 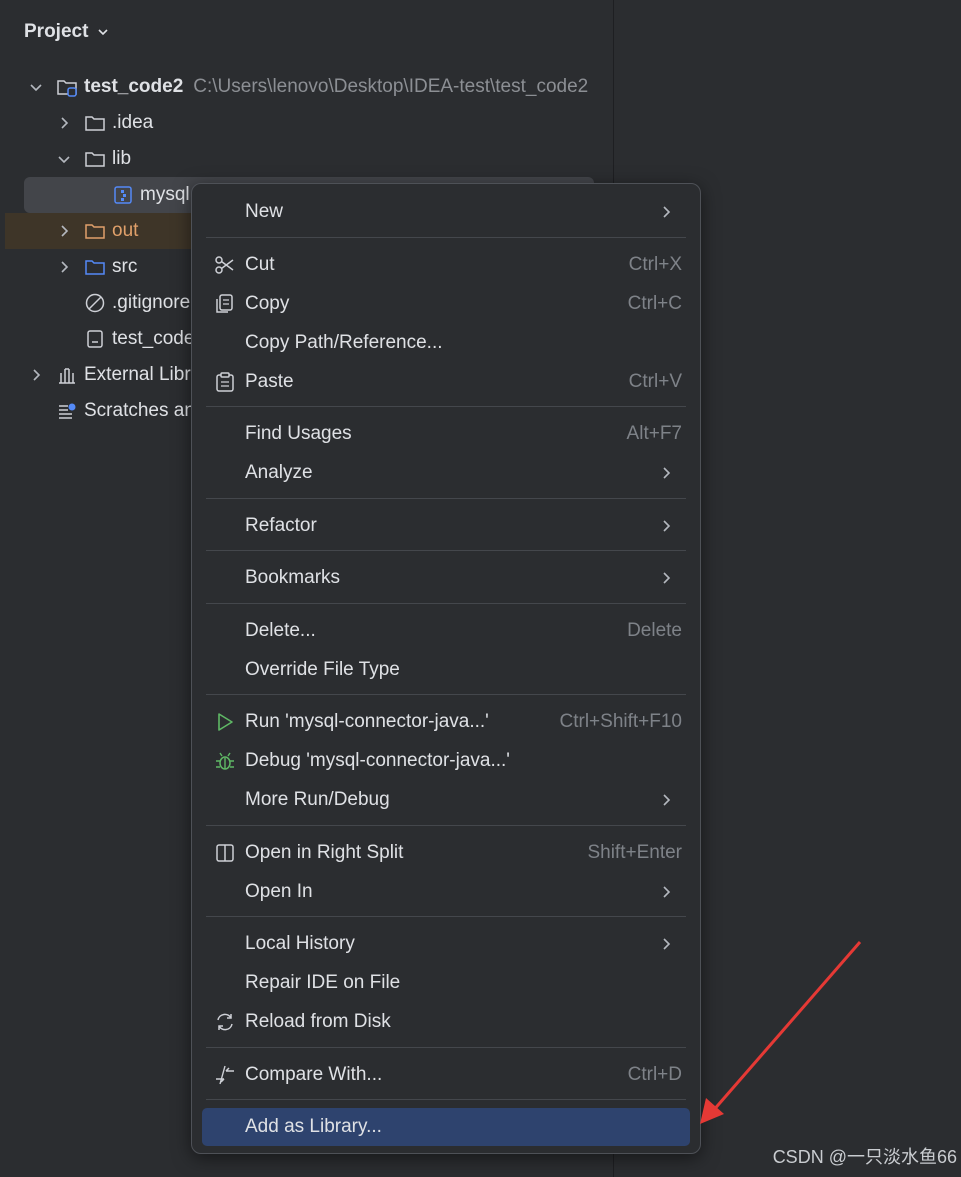 What do you see at coordinates (446, 631) in the screenshot?
I see `menu-item-delete: Delete... Delete` at bounding box center [446, 631].